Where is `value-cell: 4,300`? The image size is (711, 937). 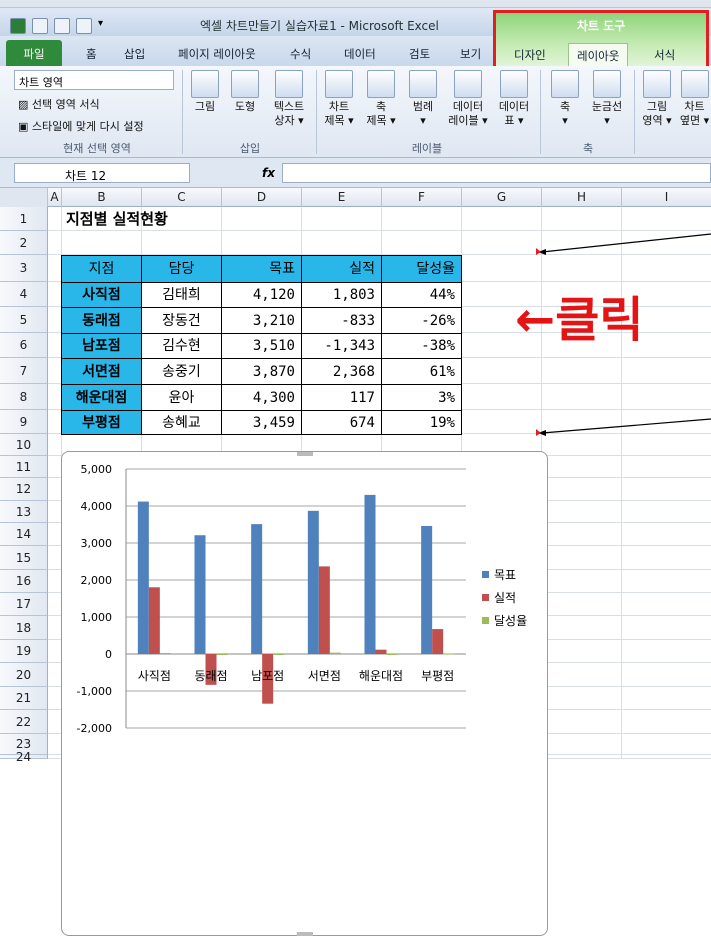
value-cell: 4,300 is located at coordinates (261, 397).